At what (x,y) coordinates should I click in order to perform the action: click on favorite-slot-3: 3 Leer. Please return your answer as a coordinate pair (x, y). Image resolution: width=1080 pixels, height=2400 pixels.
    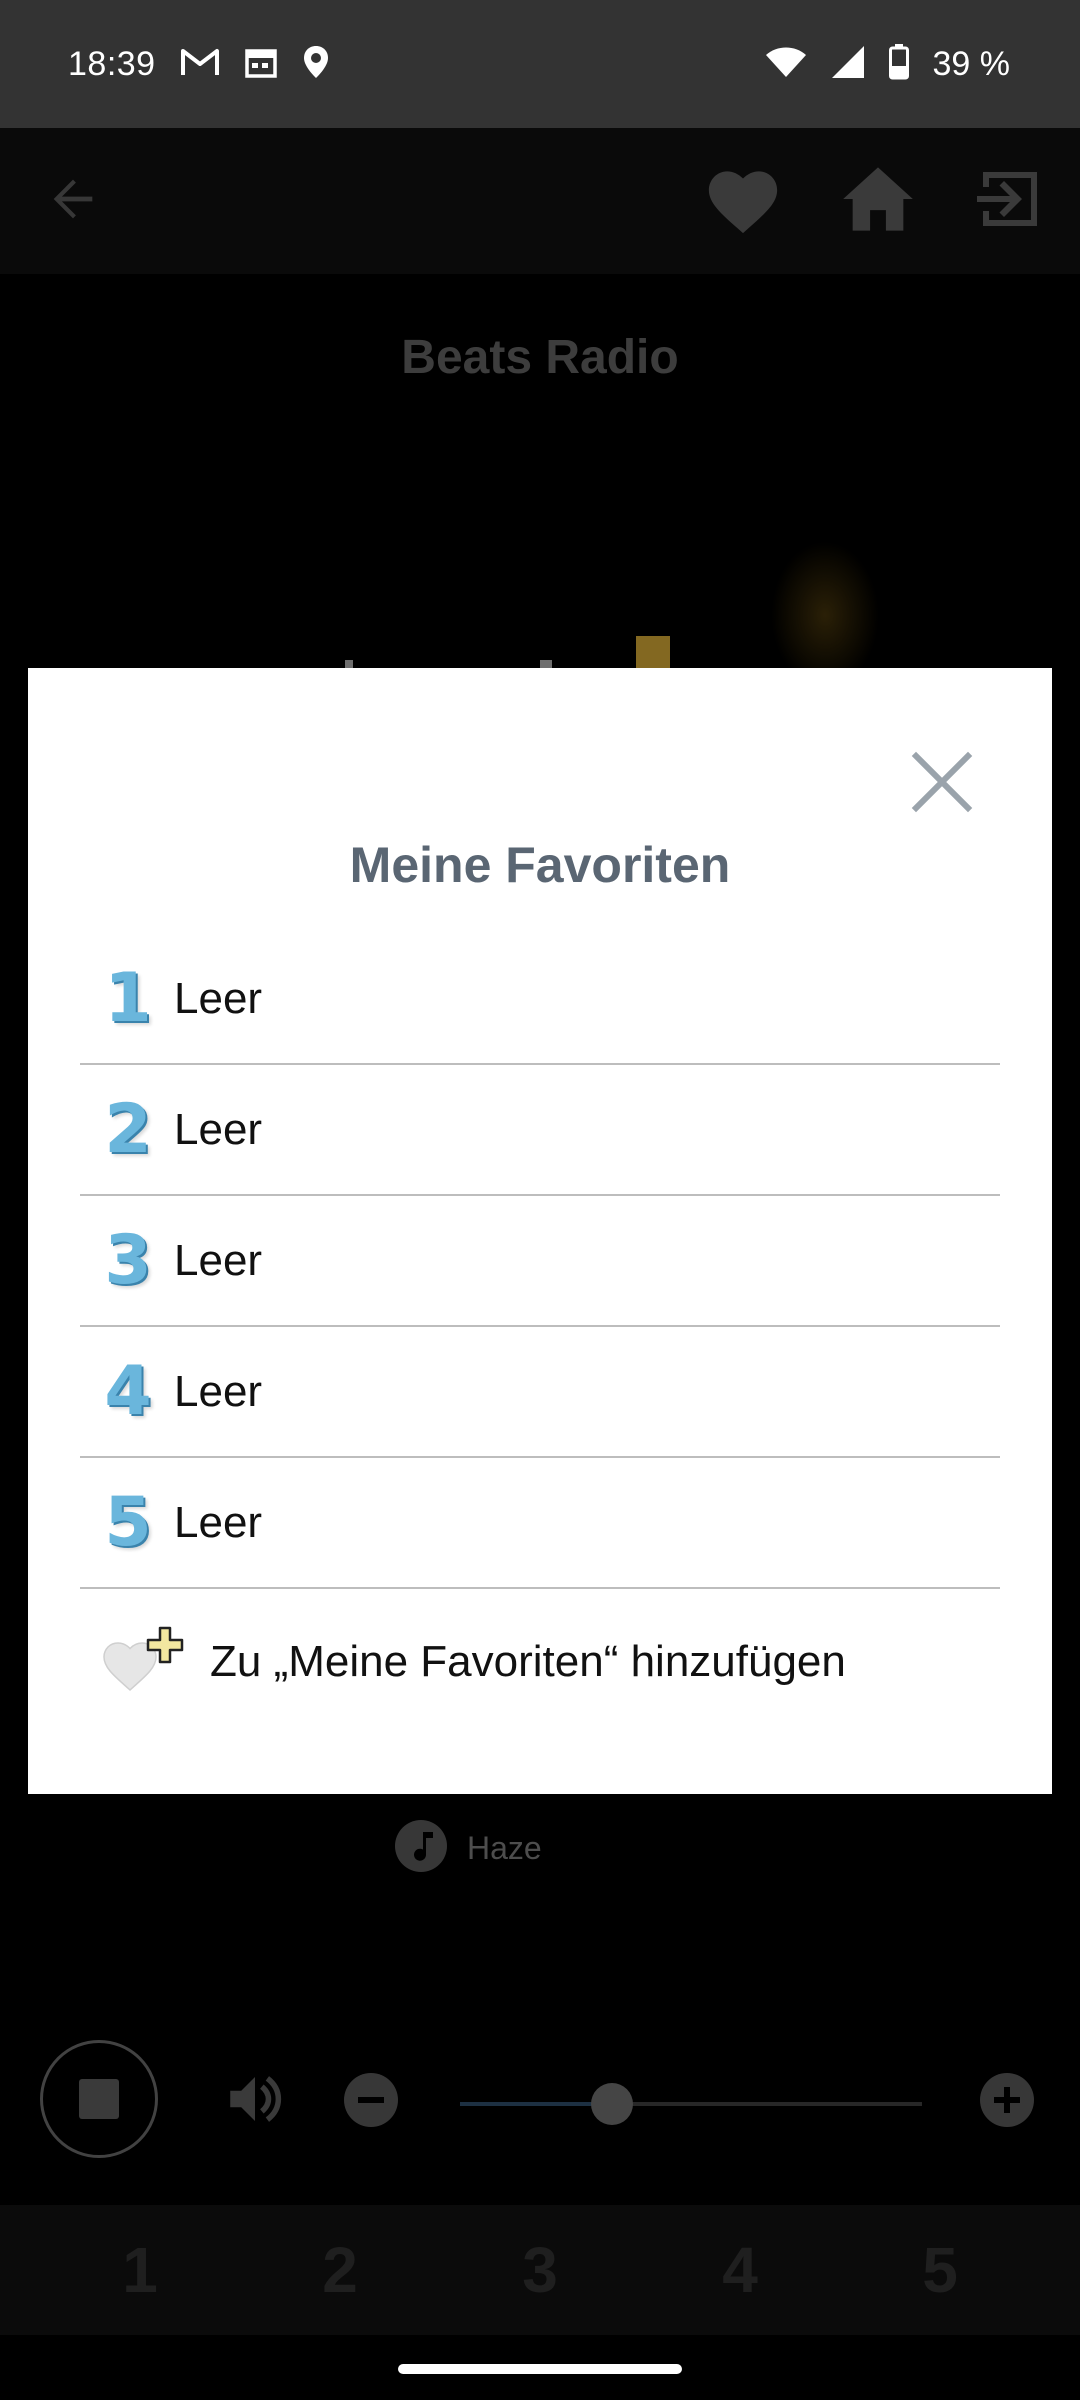
    Looking at the image, I should click on (540, 1261).